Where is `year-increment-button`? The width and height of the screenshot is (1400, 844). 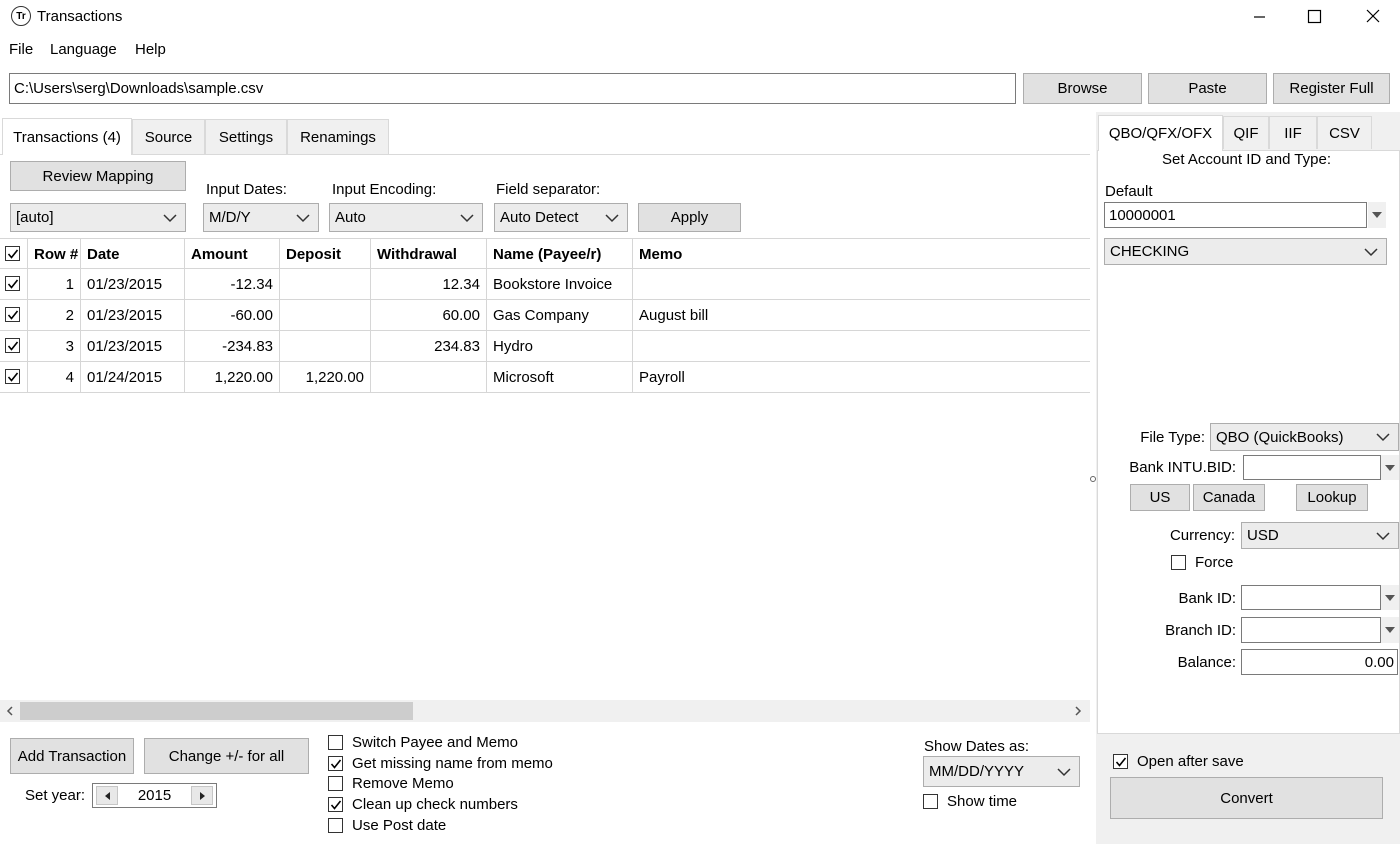 year-increment-button is located at coordinates (202, 795).